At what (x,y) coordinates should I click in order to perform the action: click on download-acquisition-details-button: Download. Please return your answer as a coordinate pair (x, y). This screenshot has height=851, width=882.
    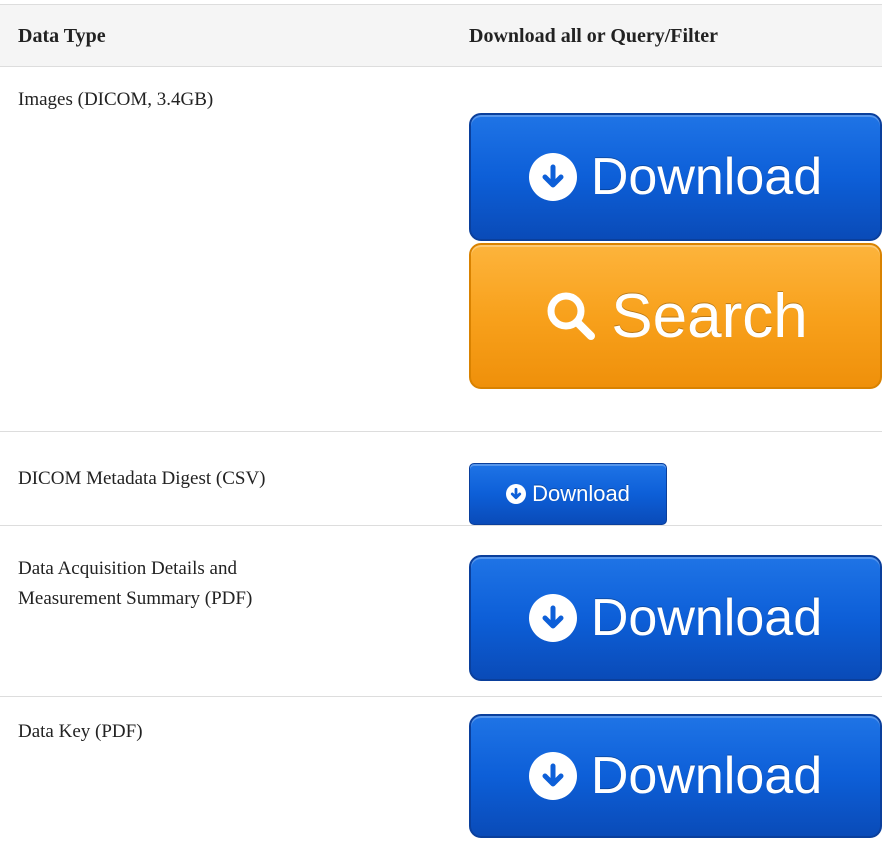
    Looking at the image, I should click on (675, 618).